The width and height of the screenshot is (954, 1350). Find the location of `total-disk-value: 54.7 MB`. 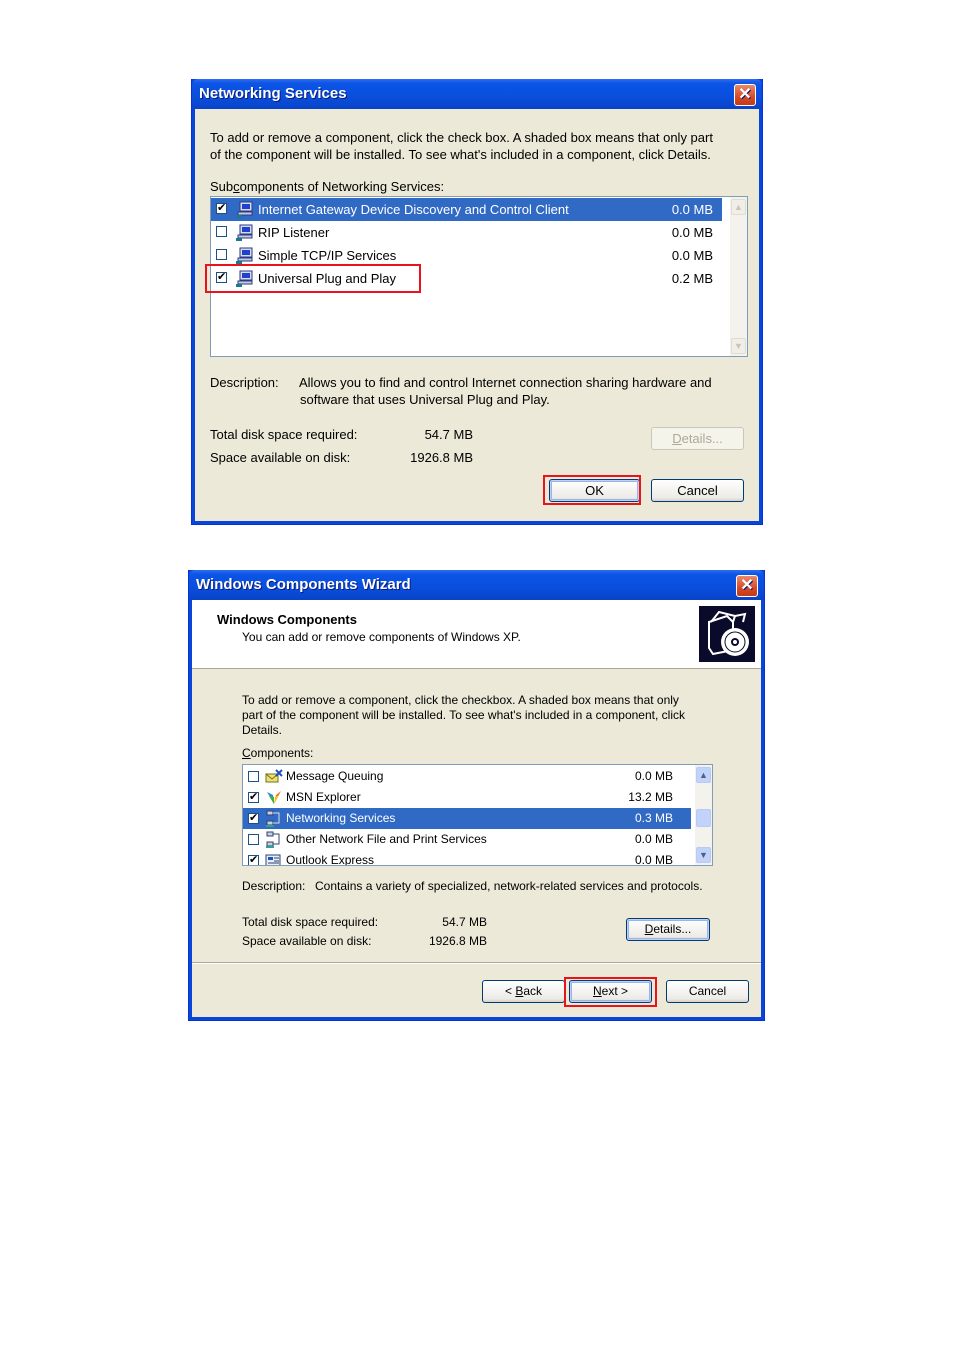

total-disk-value: 54.7 MB is located at coordinates (448, 434).